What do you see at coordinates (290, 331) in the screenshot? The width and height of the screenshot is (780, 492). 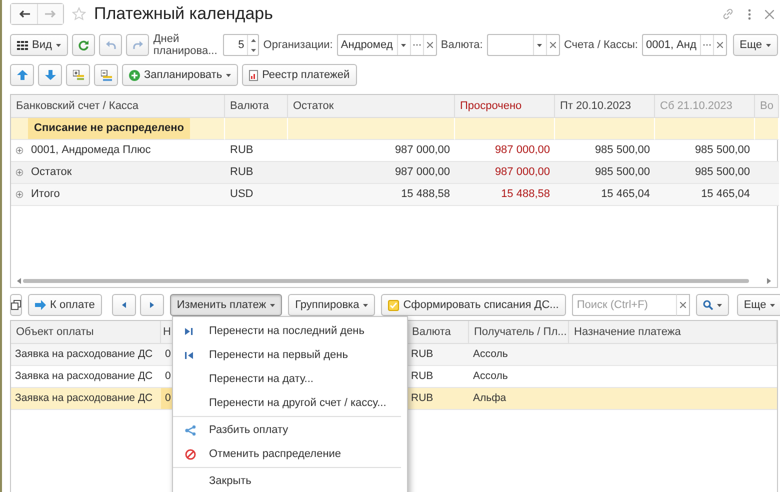 I see `menu-item: Перенести на последний день` at bounding box center [290, 331].